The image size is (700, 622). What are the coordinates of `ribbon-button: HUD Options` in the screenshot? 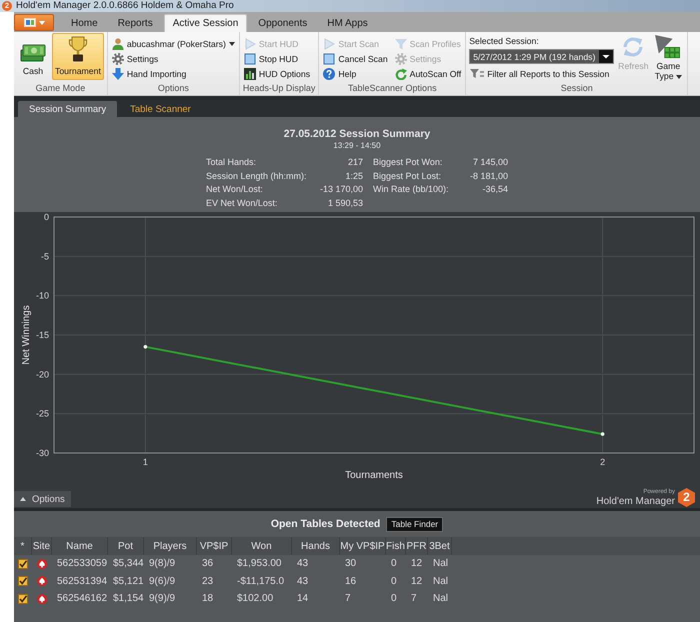 It's located at (279, 73).